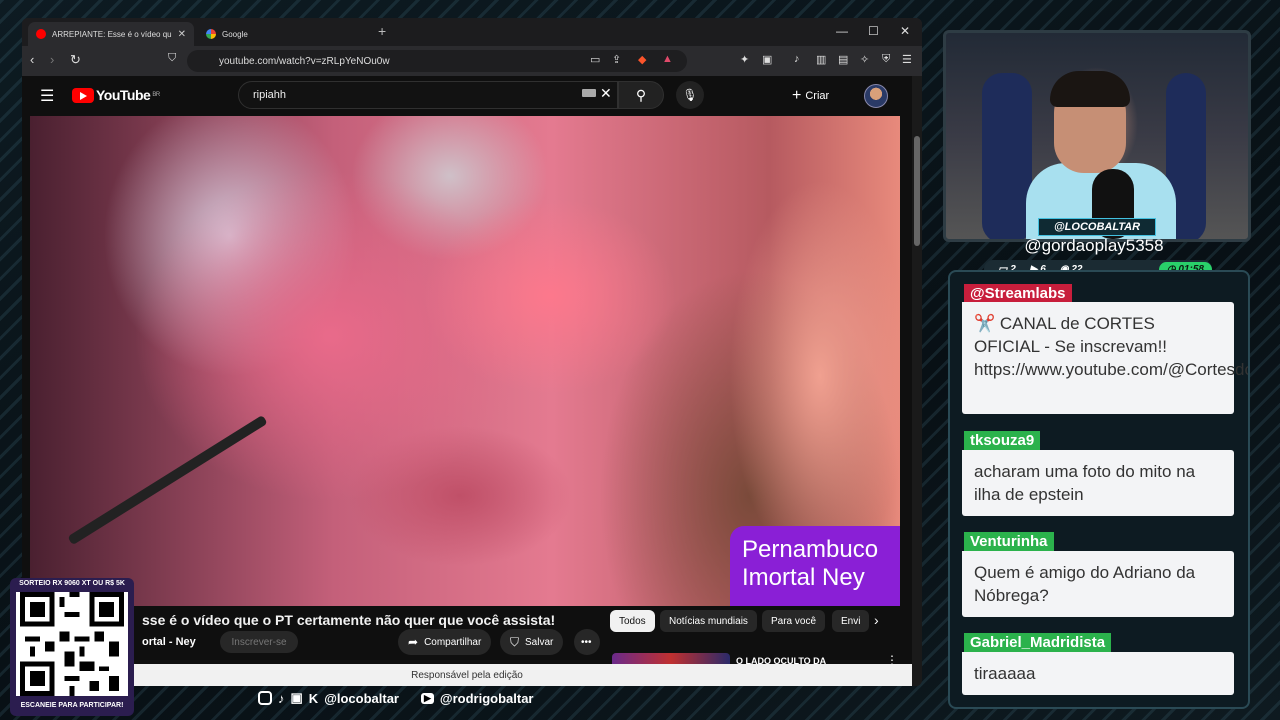 Image resolution: width=1280 pixels, height=720 pixels. I want to click on chip-para-voce: Para você, so click(794, 621).